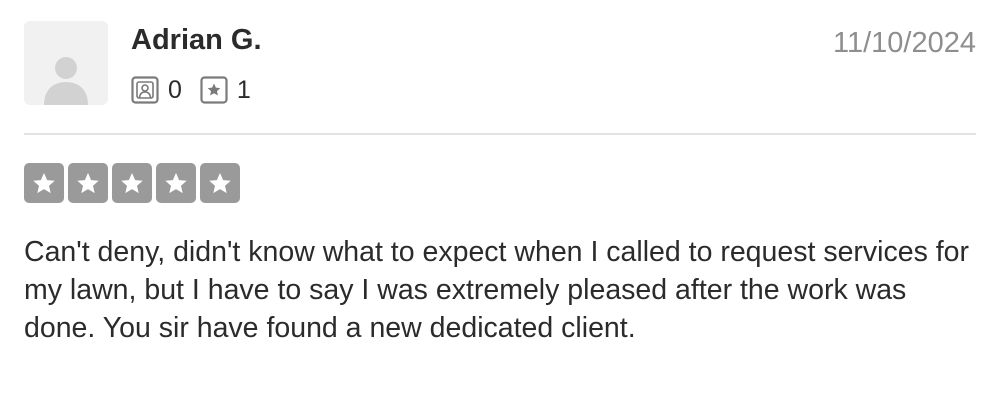  Describe the element at coordinates (196, 40) in the screenshot. I see `reviewer-name: Adrian G.` at that location.